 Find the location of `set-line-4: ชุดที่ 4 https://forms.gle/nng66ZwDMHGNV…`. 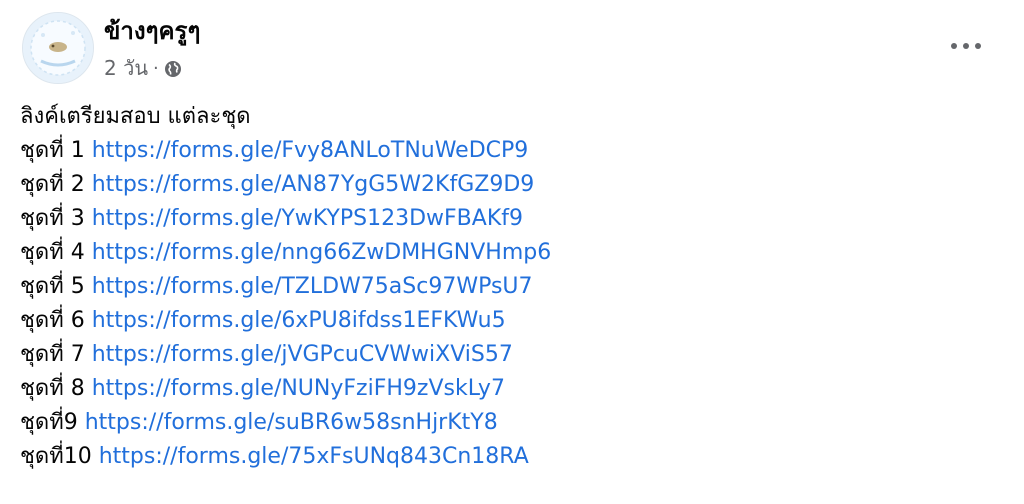

set-line-4: ชุดที่ 4 https://forms.gle/nng66ZwDMHGNV… is located at coordinates (500, 253).